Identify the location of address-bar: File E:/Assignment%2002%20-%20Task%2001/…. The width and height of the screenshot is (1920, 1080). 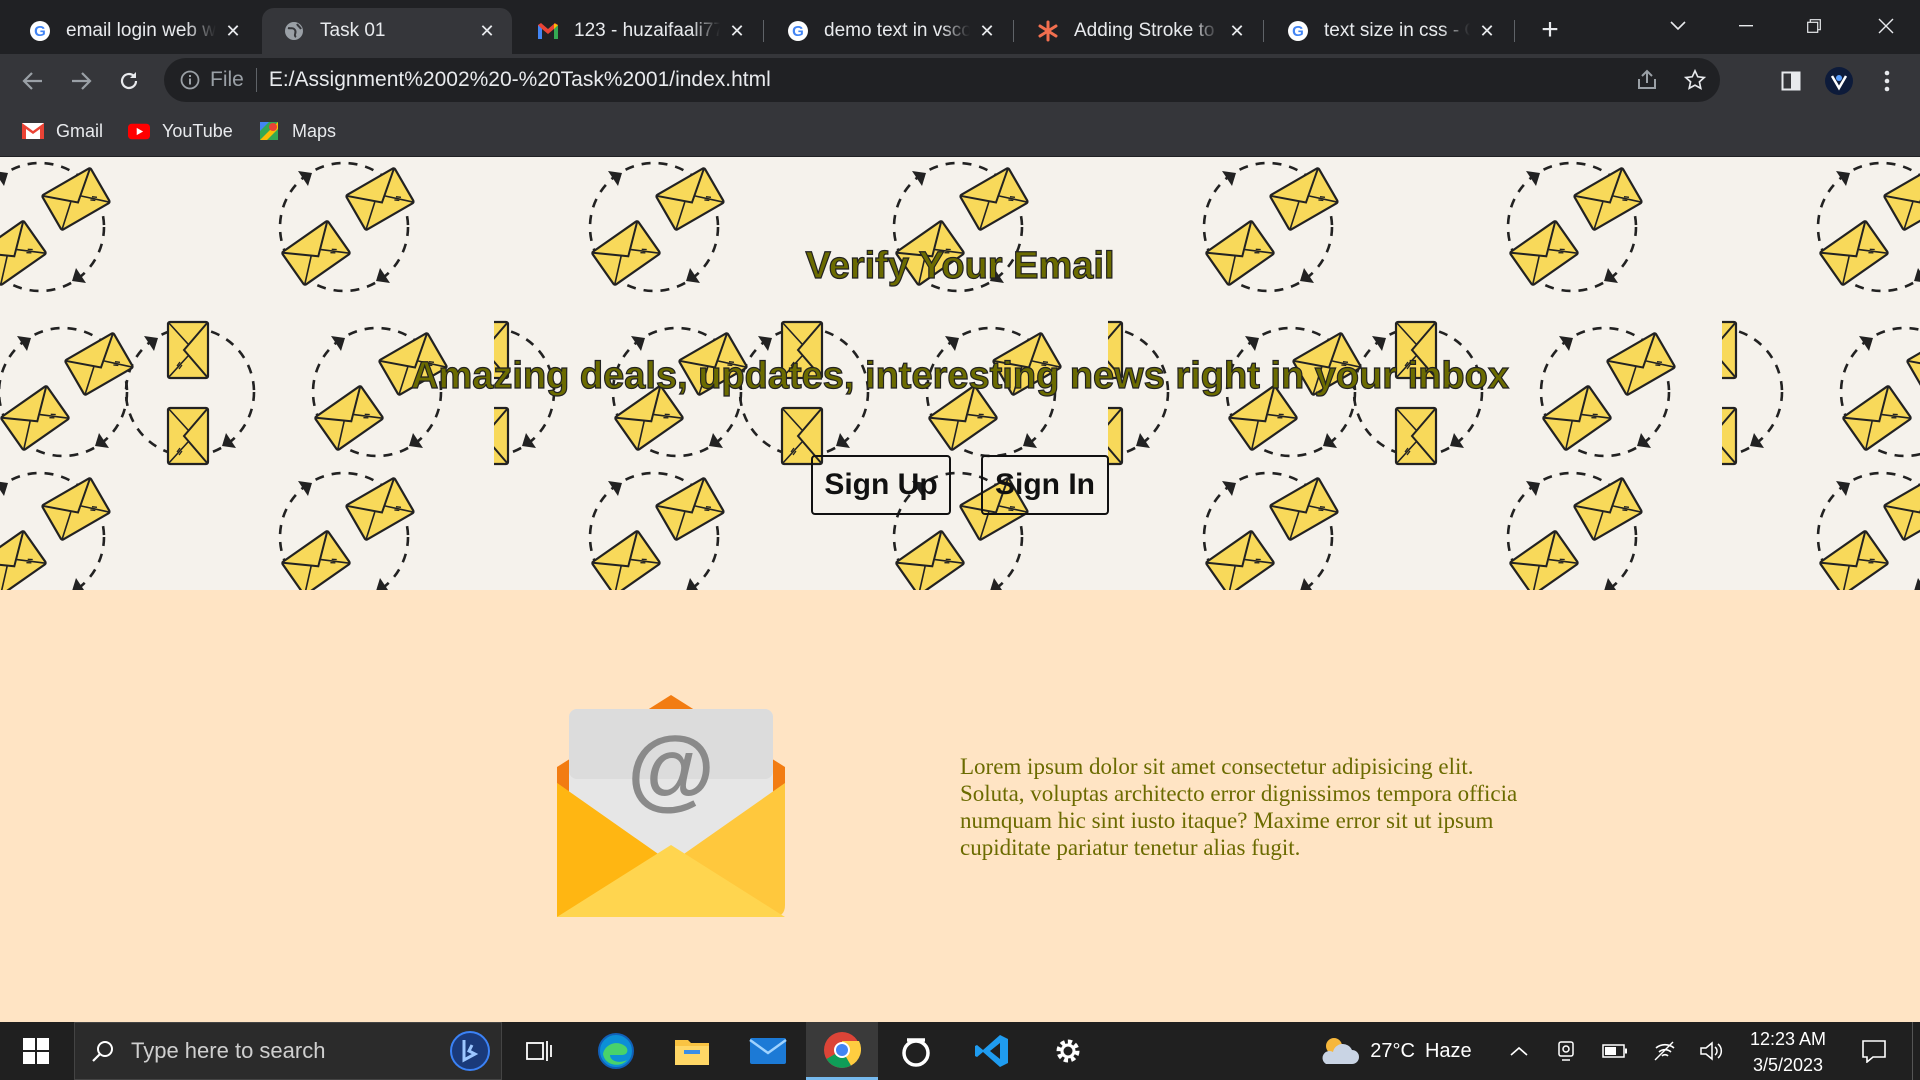
(942, 80).